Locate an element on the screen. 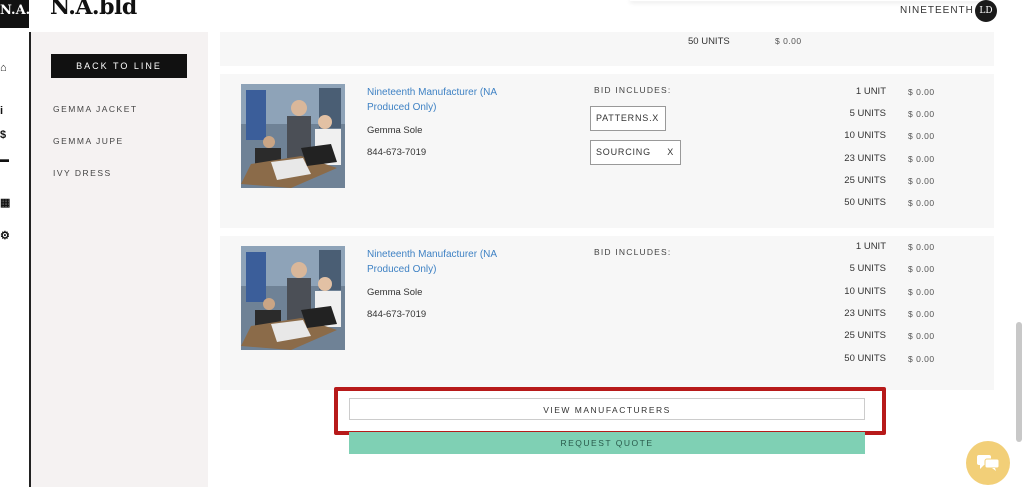 The image size is (1024, 487). tag-label: SOURCING is located at coordinates (623, 152).